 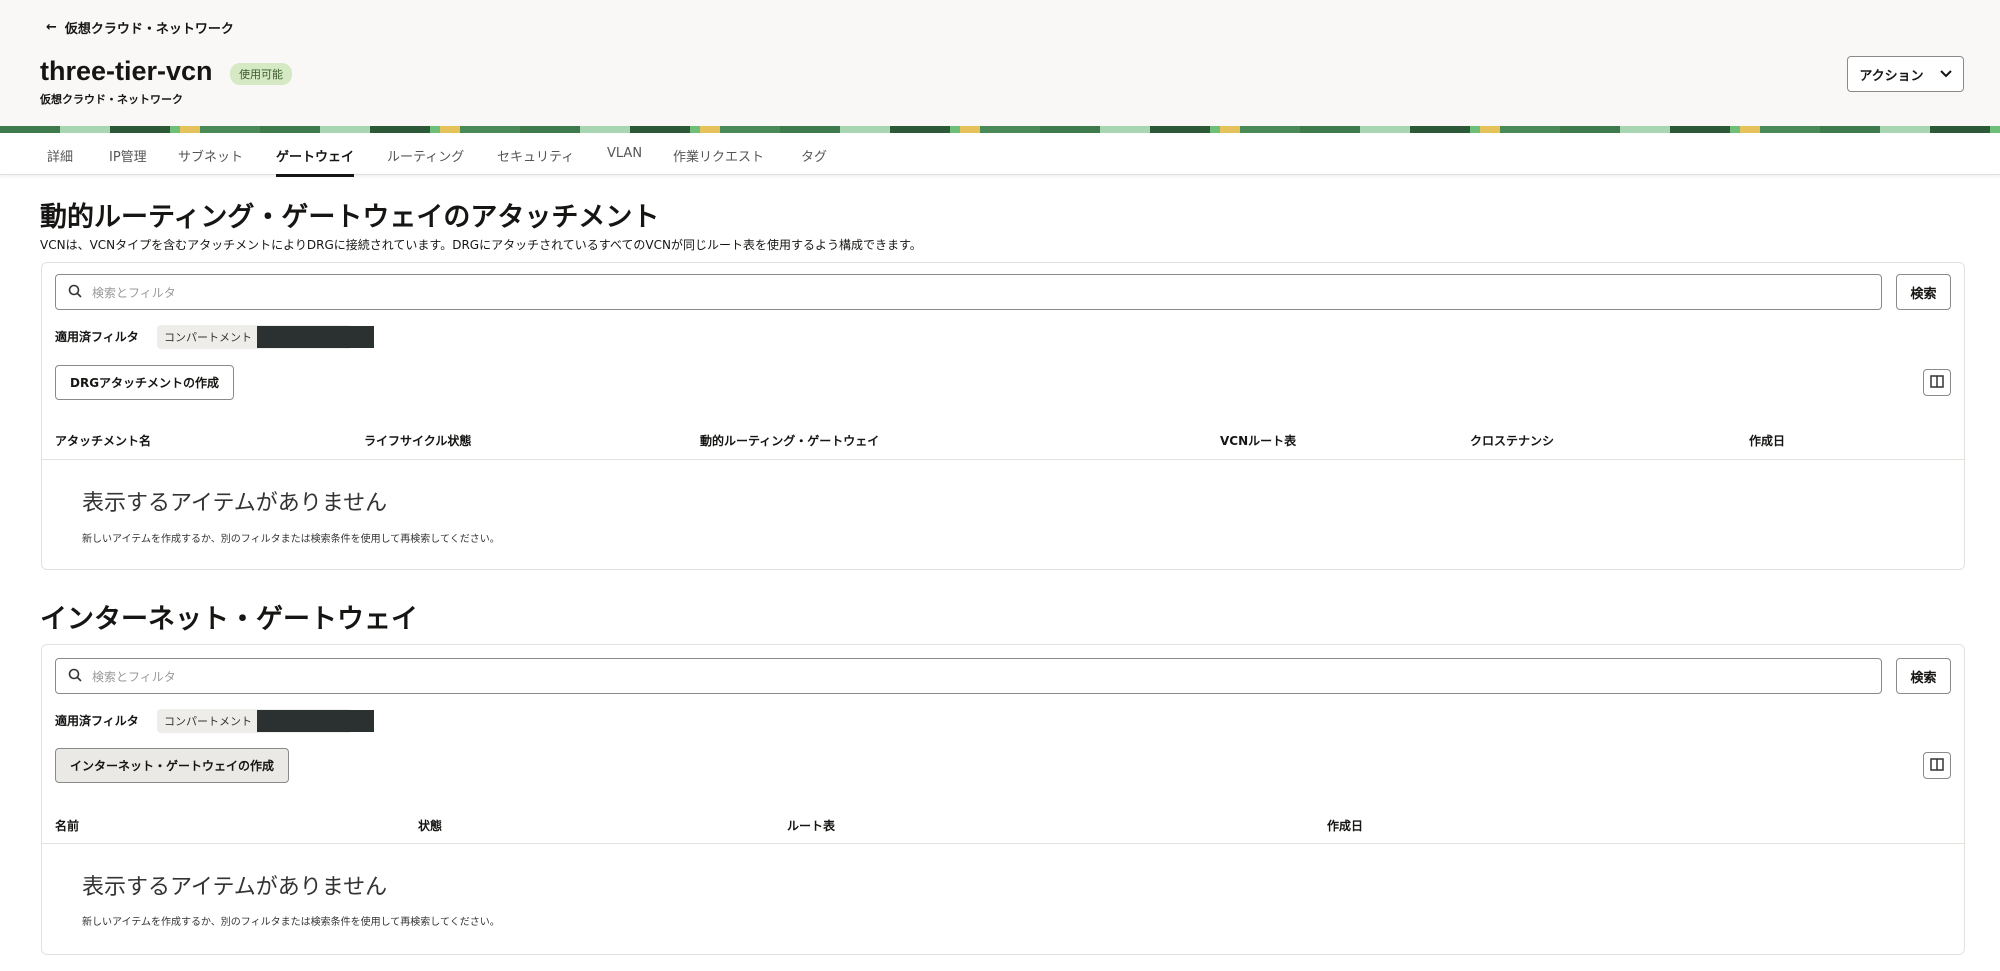 I want to click on column-header: ルート表, so click(x=811, y=825).